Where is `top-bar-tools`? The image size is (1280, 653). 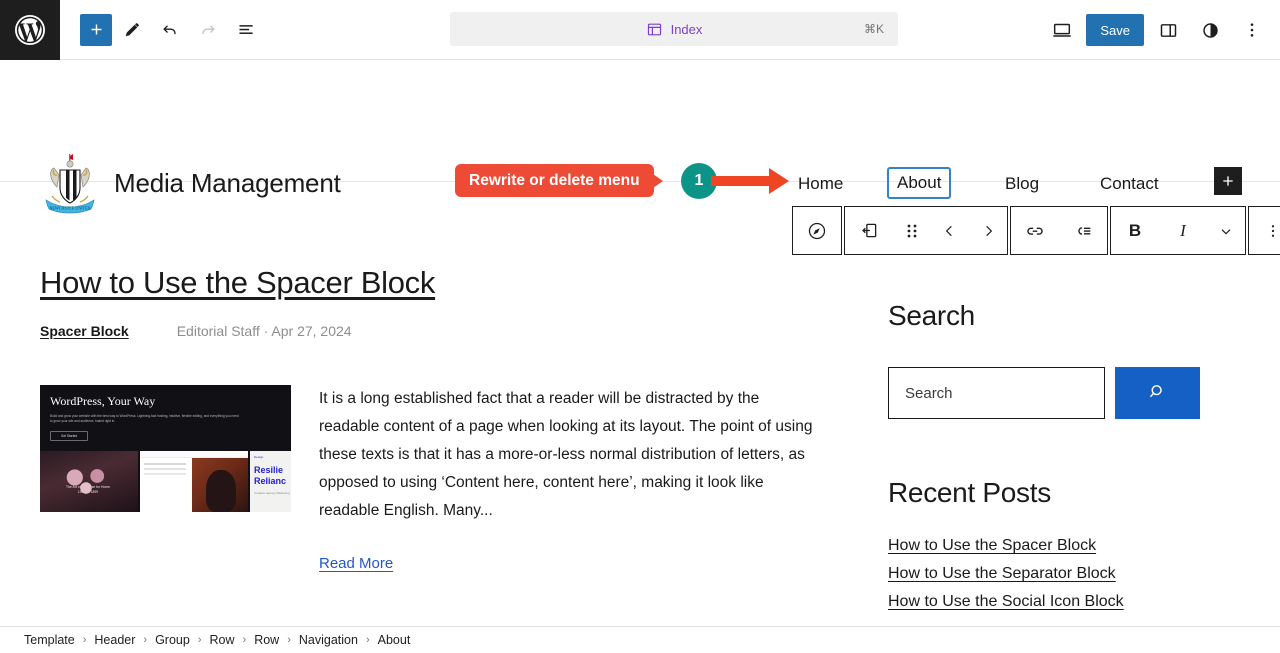 top-bar-tools is located at coordinates (172, 30).